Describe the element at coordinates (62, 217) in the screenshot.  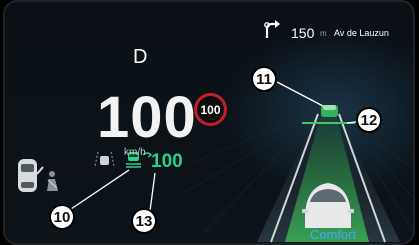
I see `callout-10: 10` at that location.